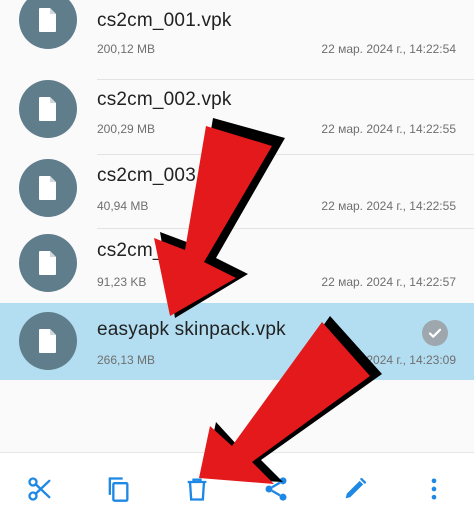  I want to click on more-vert-icon, so click(434, 489).